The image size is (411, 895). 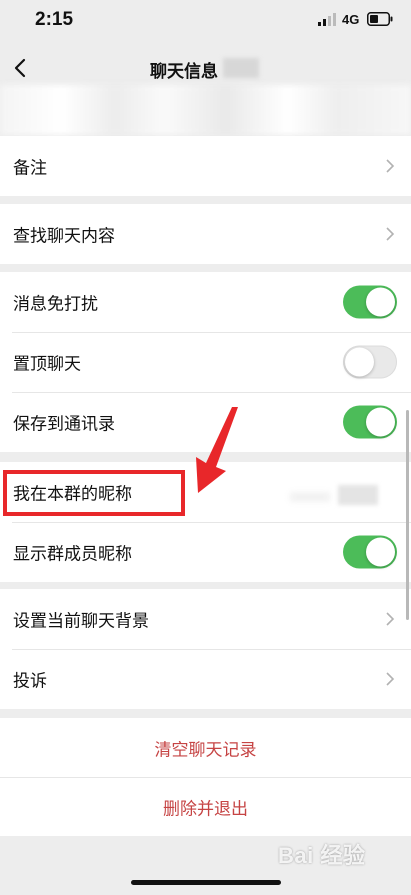 What do you see at coordinates (327, 19) in the screenshot?
I see `signal-icon` at bounding box center [327, 19].